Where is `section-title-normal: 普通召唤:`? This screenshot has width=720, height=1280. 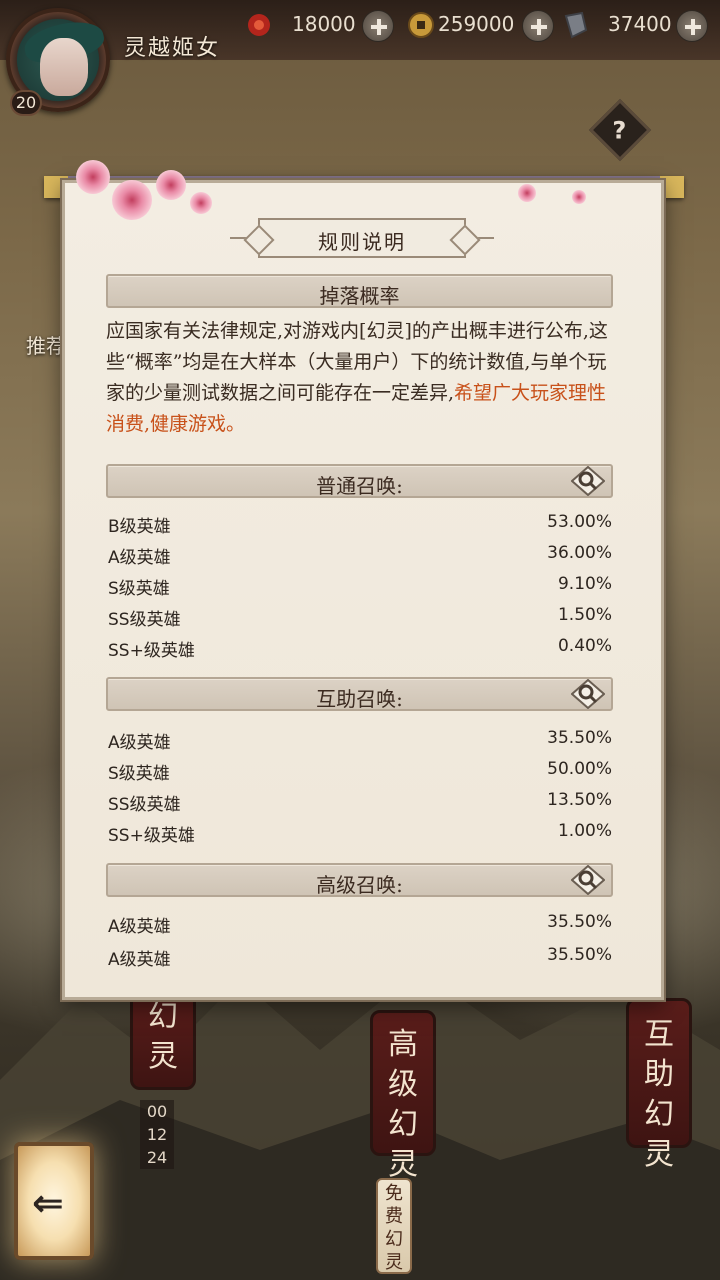 section-title-normal: 普通召唤: is located at coordinates (359, 486).